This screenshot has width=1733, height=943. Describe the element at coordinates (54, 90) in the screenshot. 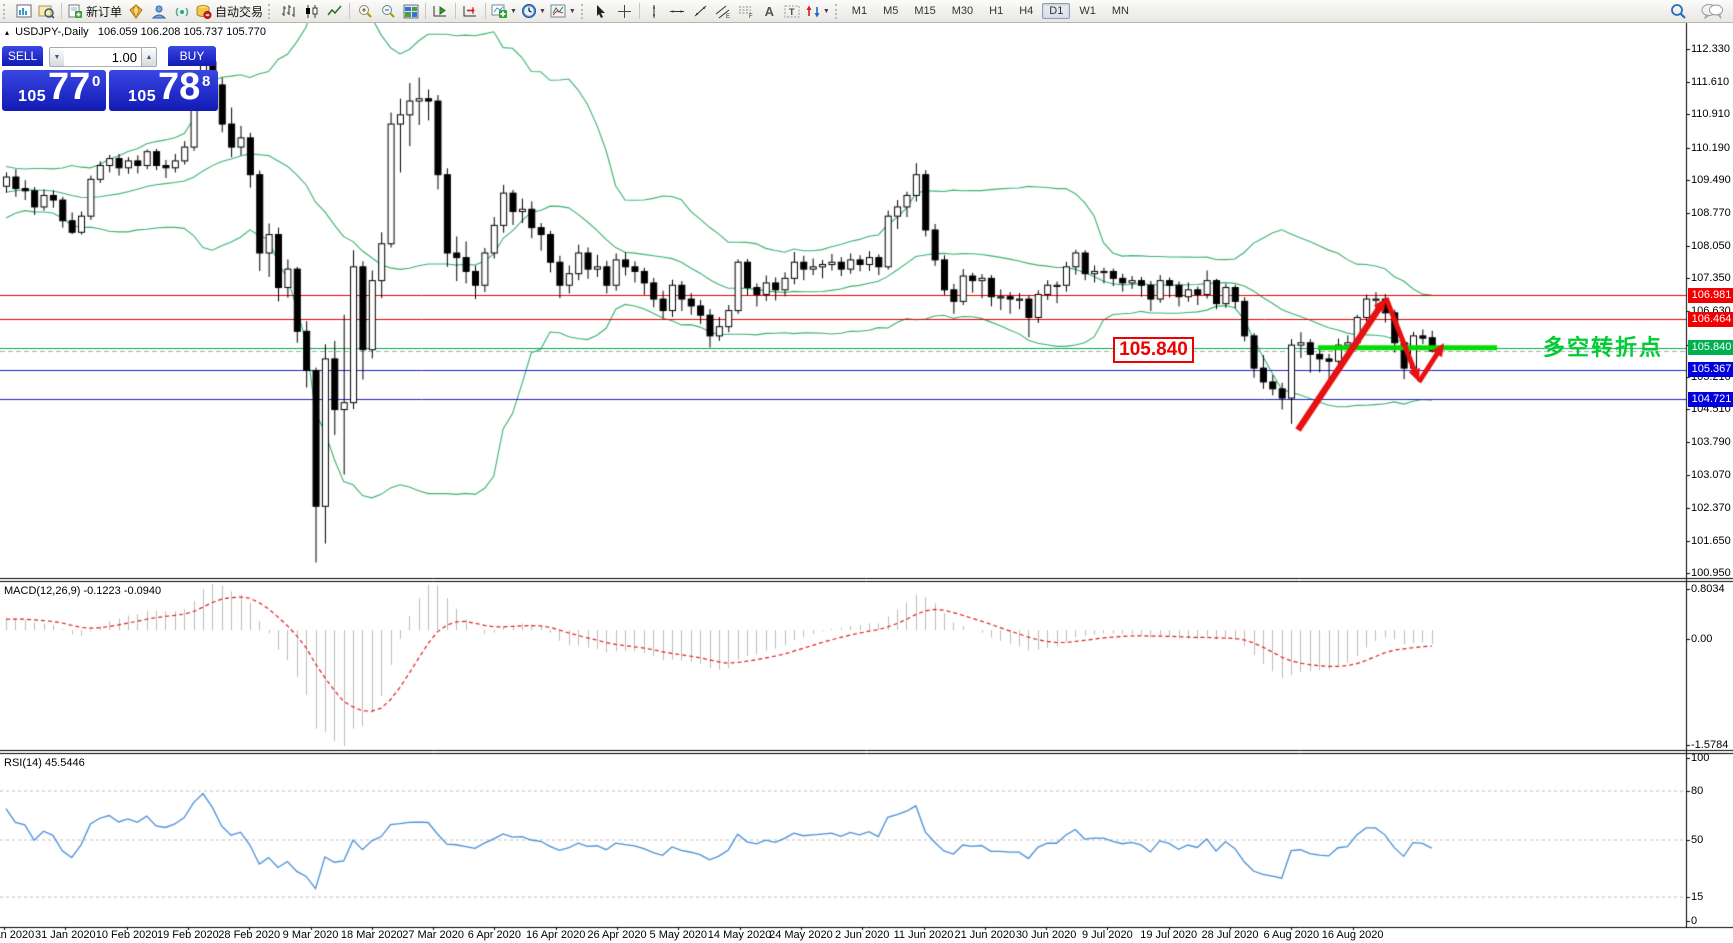

I see `bid-price-display: 105 77 0` at that location.